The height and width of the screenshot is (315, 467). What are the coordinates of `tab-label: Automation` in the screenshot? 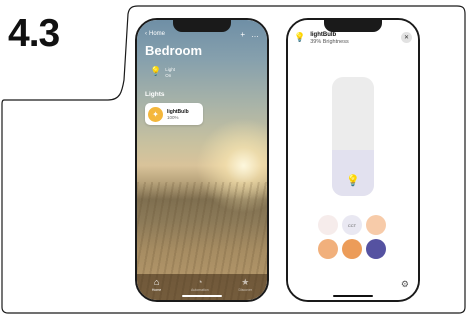 It's located at (199, 290).